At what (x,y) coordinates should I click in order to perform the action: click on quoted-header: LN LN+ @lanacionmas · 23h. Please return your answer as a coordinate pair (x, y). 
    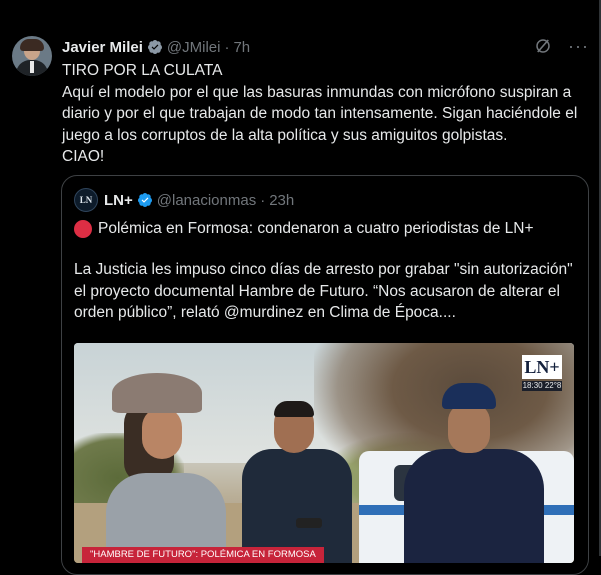
    Looking at the image, I should click on (184, 200).